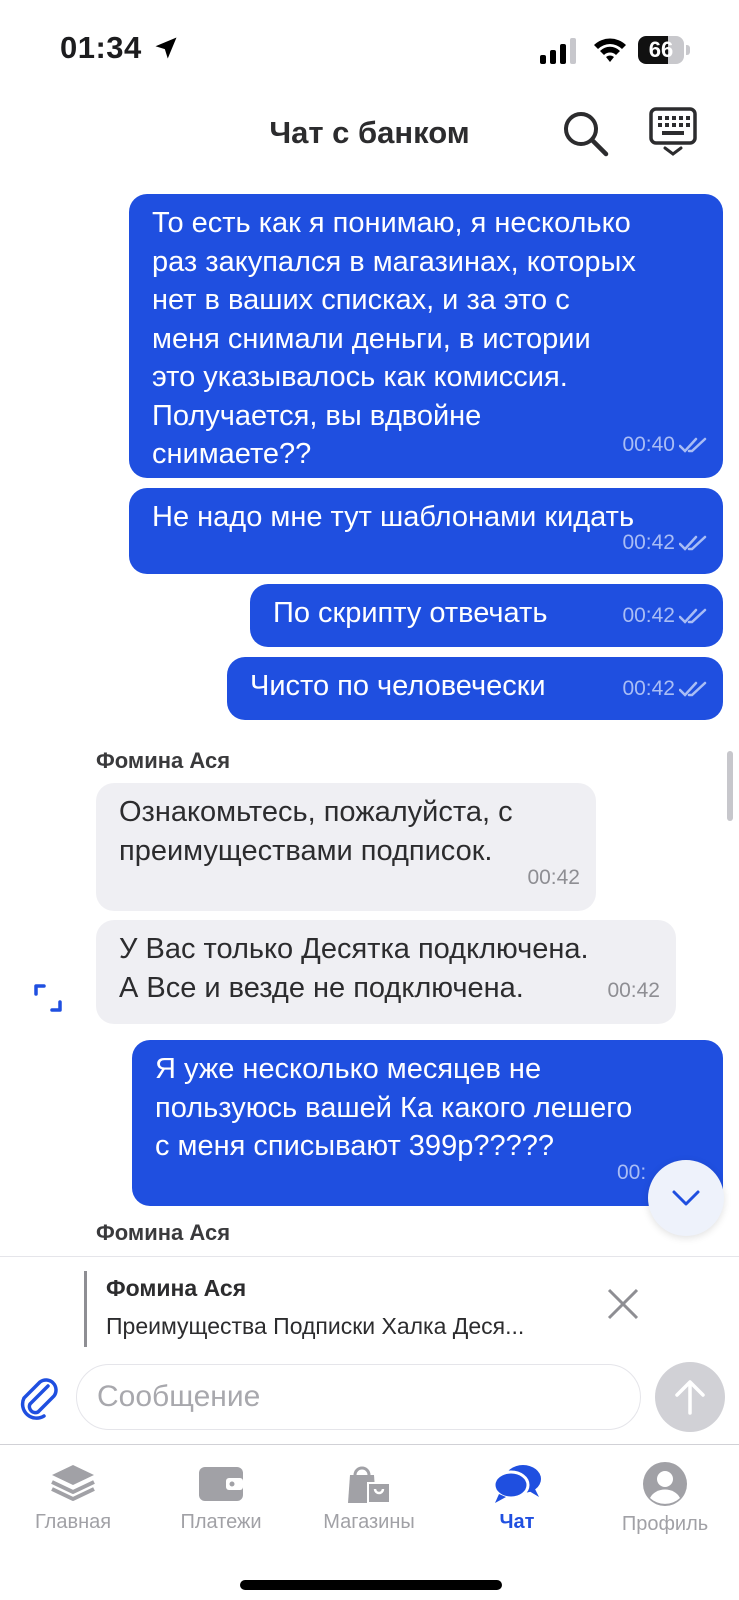 The image size is (739, 1600). I want to click on status-time: 01:34, so click(101, 47).